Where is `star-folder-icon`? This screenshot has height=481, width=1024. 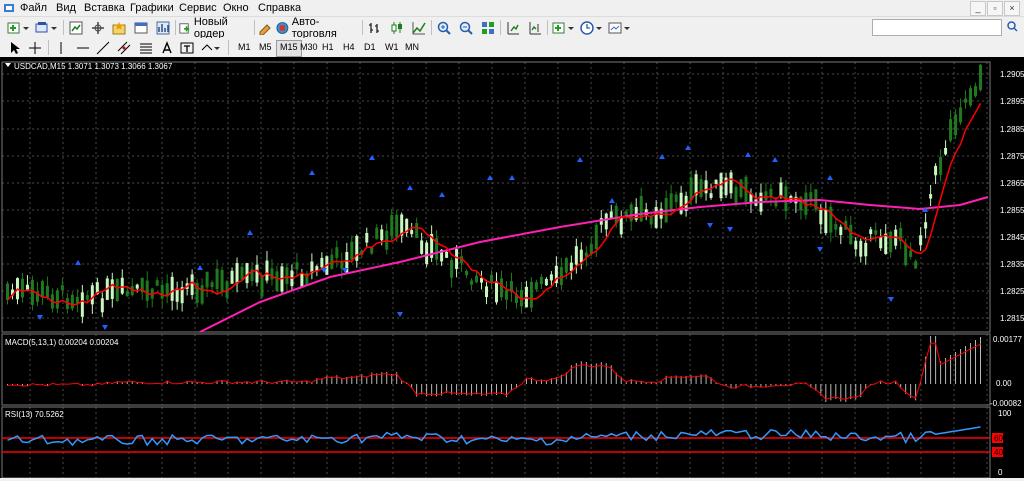
star-folder-icon is located at coordinates (119, 27).